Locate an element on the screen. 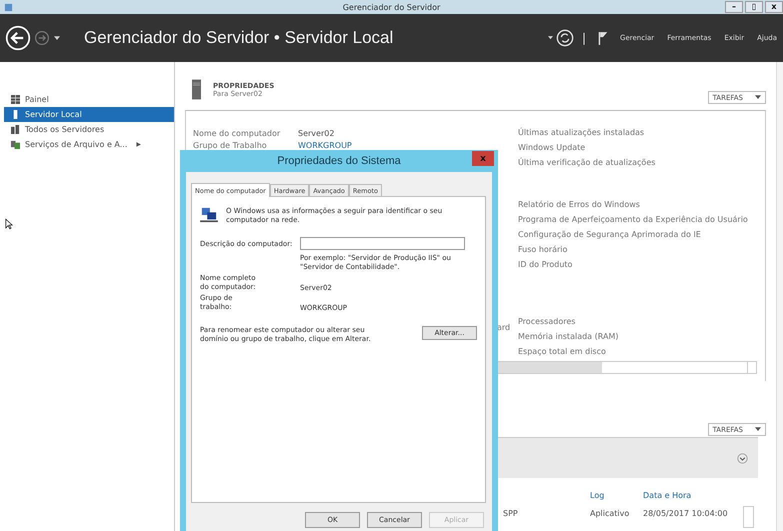  property-label: ard is located at coordinates (504, 327).